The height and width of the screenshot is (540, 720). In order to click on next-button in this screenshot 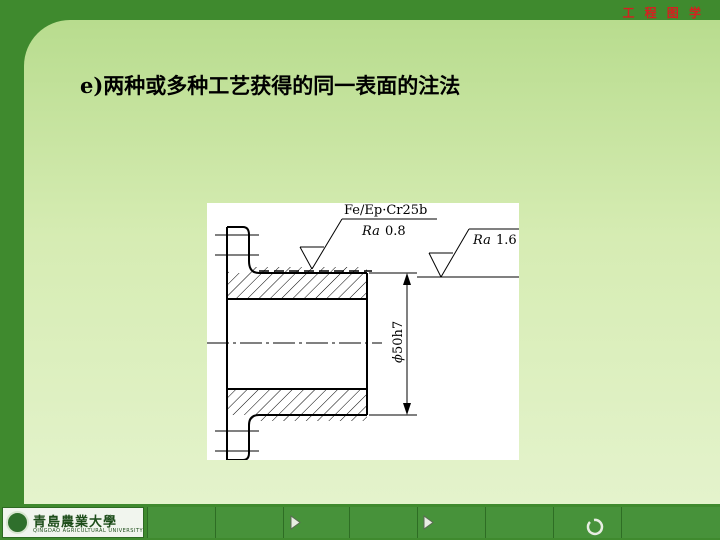, I will do `click(451, 522)`.